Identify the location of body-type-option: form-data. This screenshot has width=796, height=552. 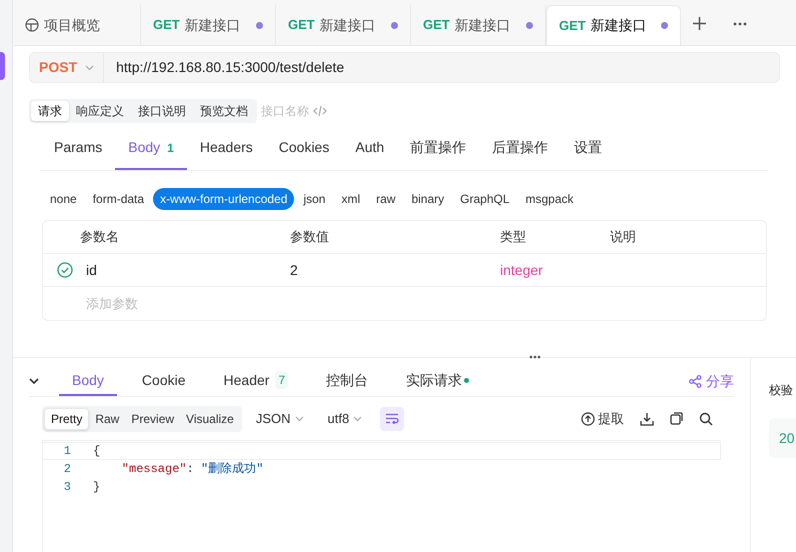
(119, 199).